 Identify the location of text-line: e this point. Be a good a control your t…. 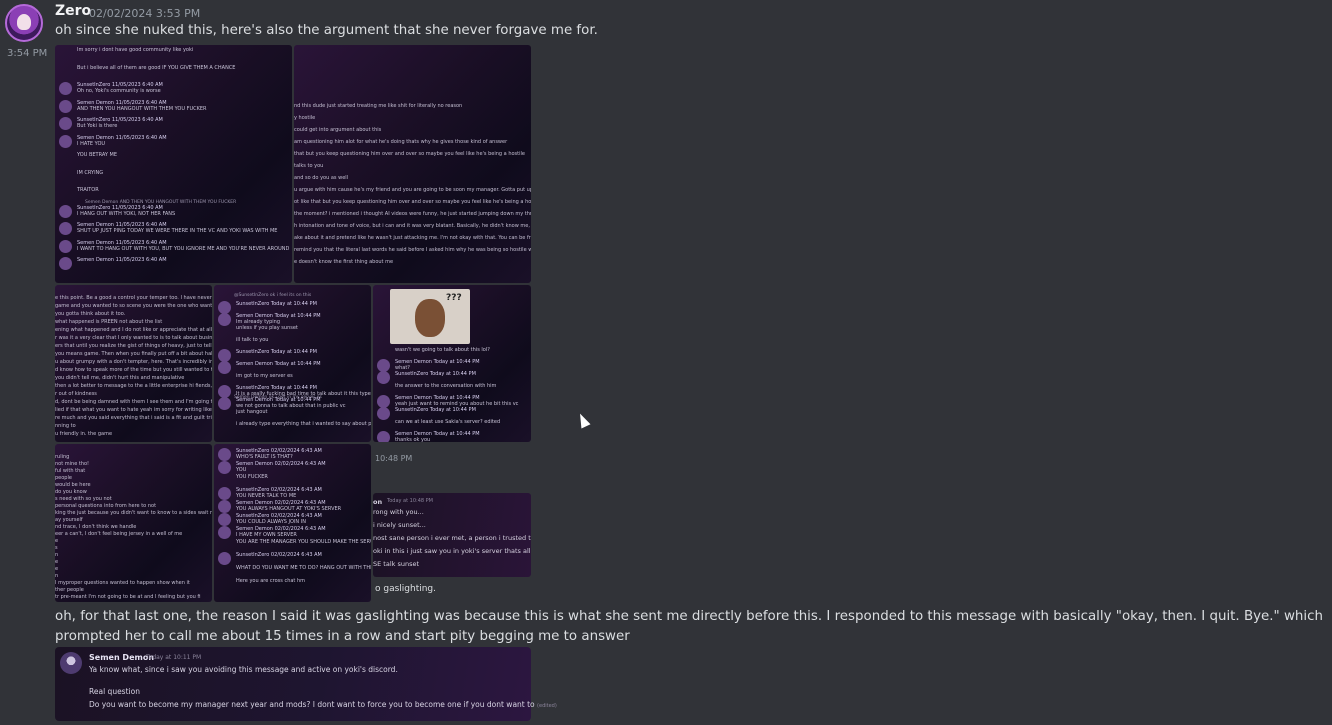
(133, 298).